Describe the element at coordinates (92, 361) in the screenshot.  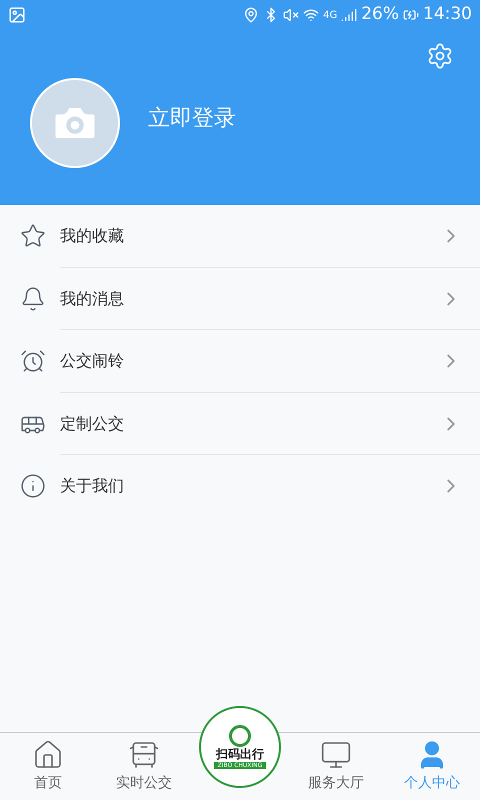
I see `menu-label: 公交闹铃` at that location.